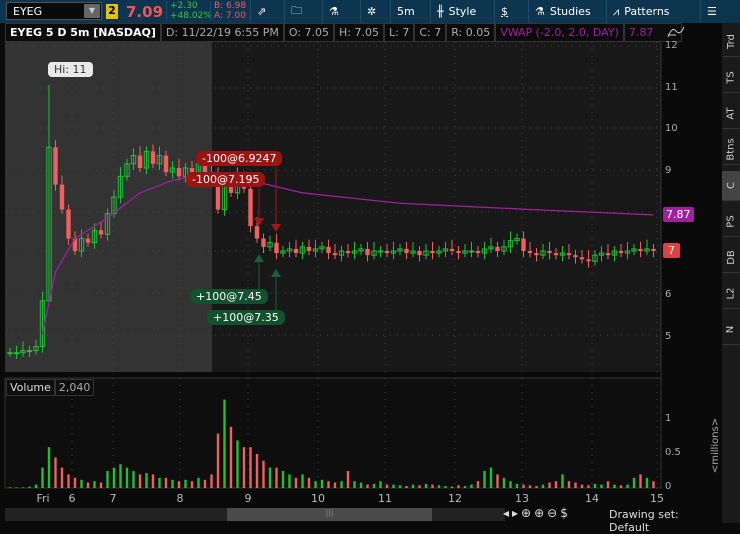 Image resolution: width=740 pixels, height=534 pixels. What do you see at coordinates (318, 498) in the screenshot?
I see `time-tick: 10` at bounding box center [318, 498].